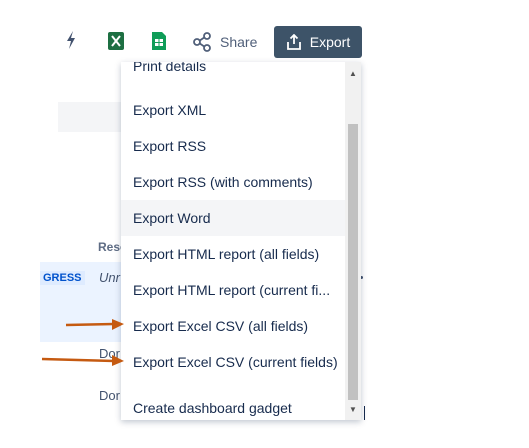  I want to click on status-badge: GRESS, so click(62, 278).